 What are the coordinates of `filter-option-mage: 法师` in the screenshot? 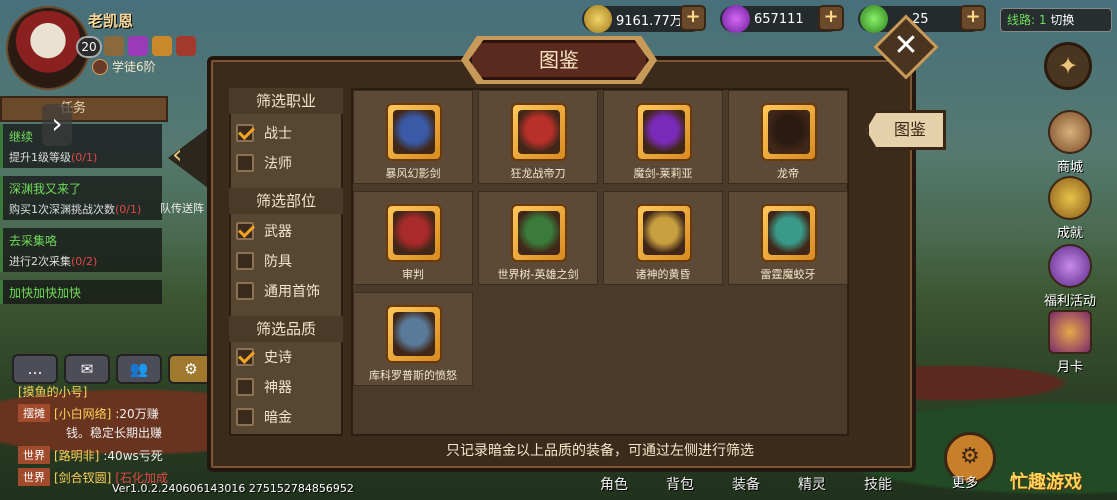 It's located at (264, 163).